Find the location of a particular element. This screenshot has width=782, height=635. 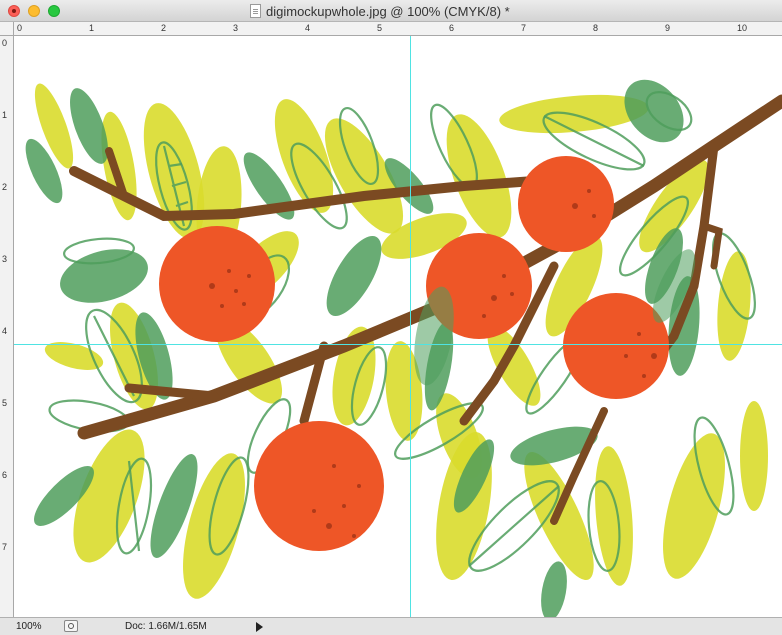

ruler-top-label: 4 is located at coordinates (308, 28).